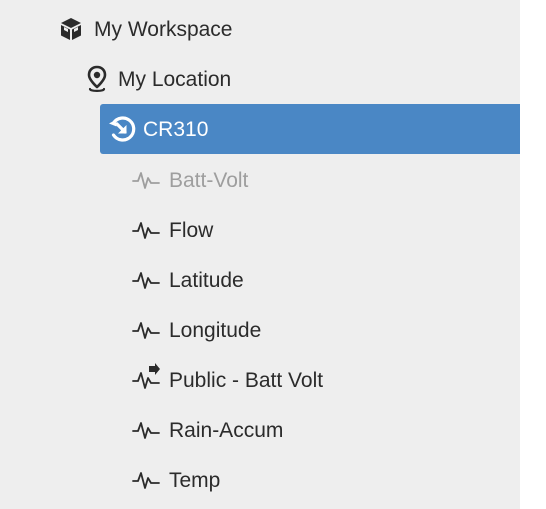 This screenshot has width=546, height=509. I want to click on tree-node-workspace: My Workspace, so click(145, 29).